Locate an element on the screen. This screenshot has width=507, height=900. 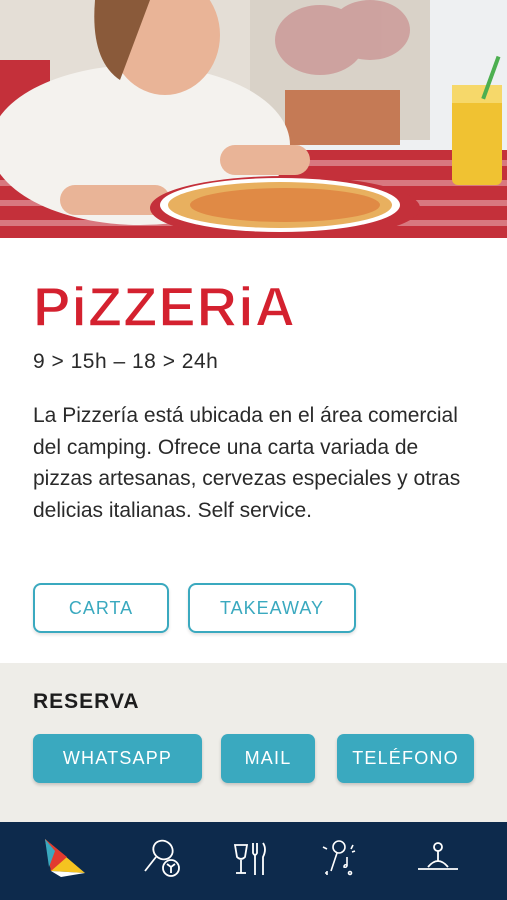
carta-button: CARTA is located at coordinates (101, 608).